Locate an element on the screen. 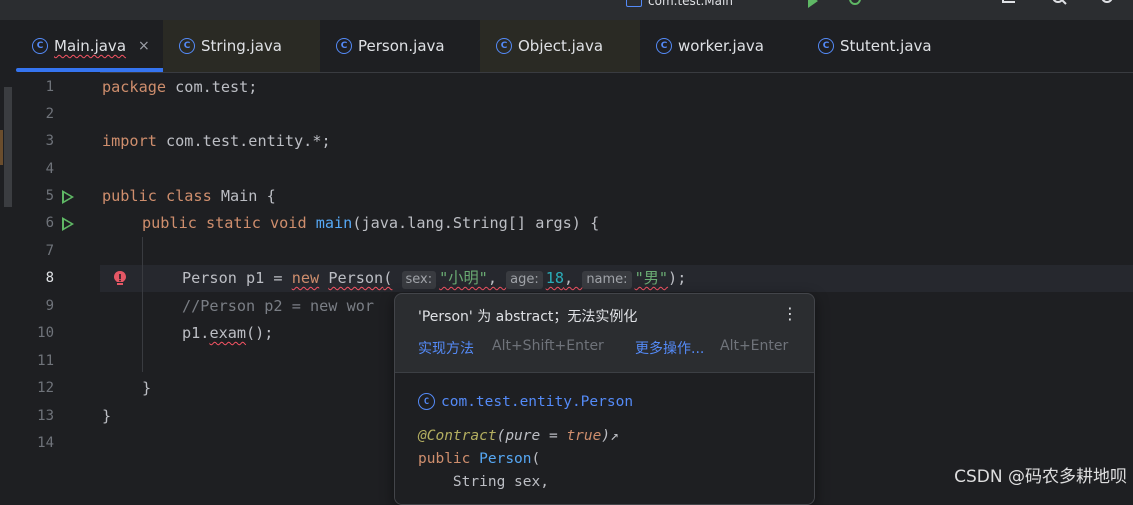 The image size is (1133, 505). line-number: 7 is located at coordinates (49, 251).